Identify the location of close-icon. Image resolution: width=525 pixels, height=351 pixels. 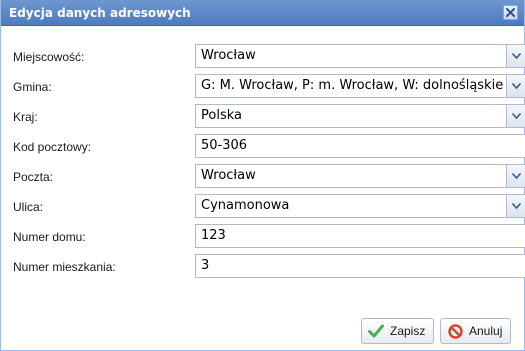
(510, 13).